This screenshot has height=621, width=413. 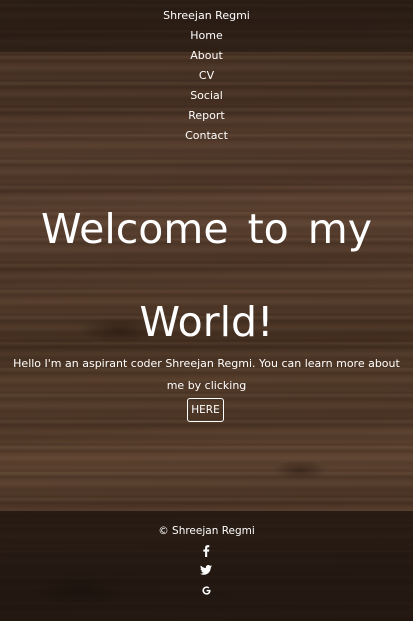 I want to click on nav-item-social: Social, so click(x=206, y=96).